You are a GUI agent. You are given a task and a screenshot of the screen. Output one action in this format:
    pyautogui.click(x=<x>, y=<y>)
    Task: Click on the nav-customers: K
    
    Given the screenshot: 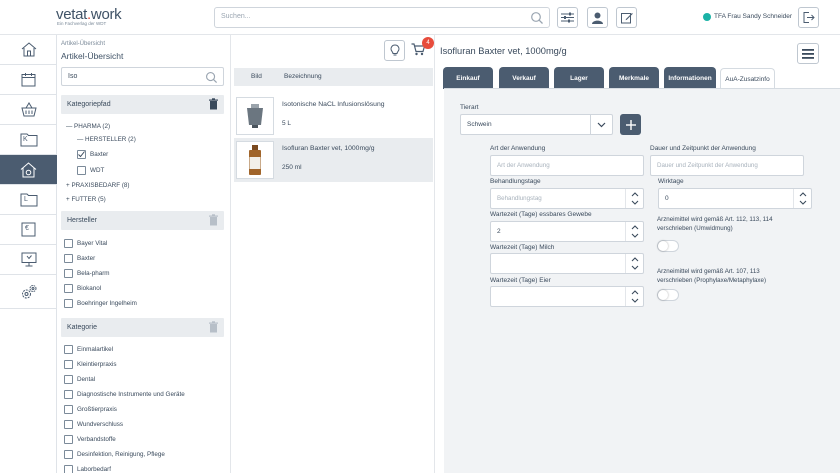 What is the action you would take?
    pyautogui.click(x=28, y=140)
    